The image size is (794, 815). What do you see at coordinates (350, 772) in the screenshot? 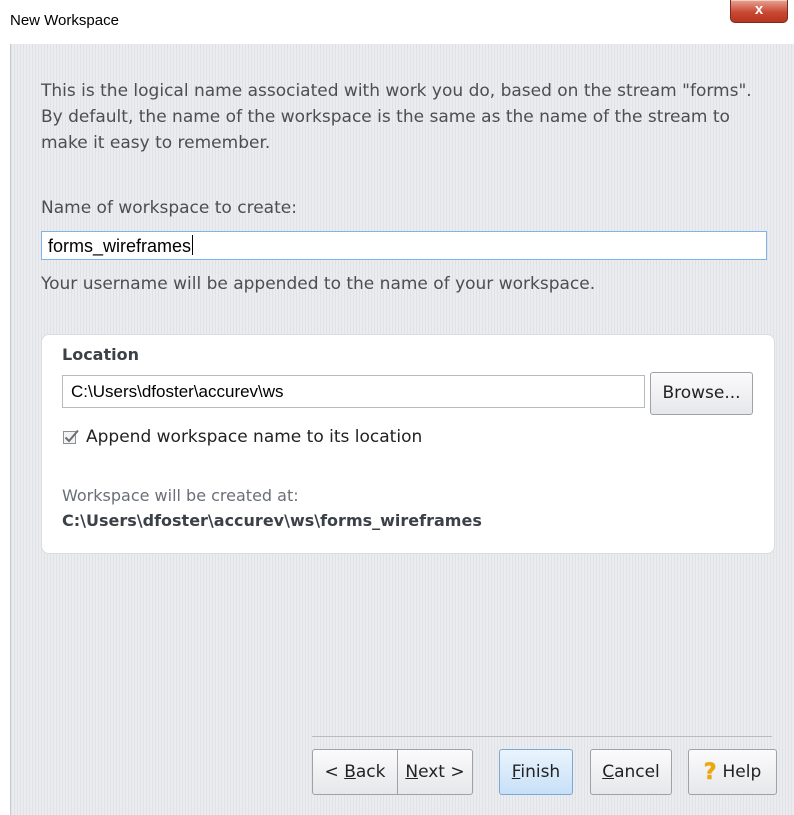
I see `back-mnemonic: B` at bounding box center [350, 772].